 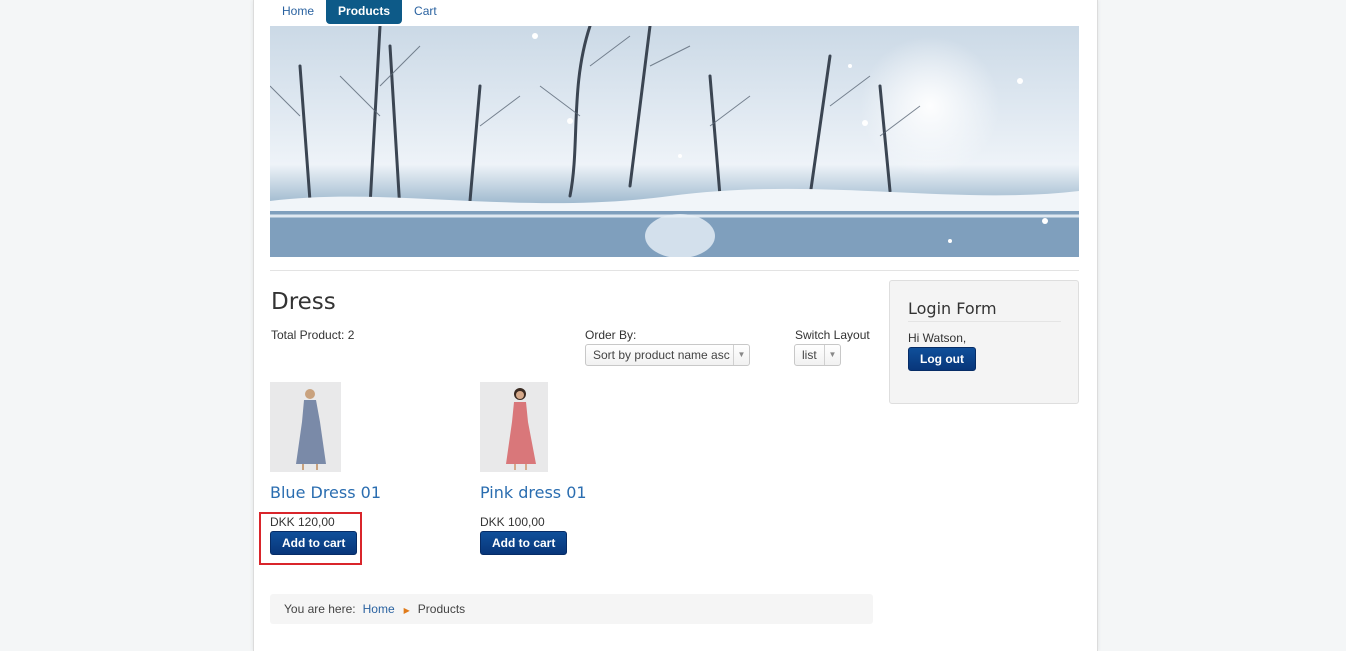 What do you see at coordinates (952, 308) in the screenshot?
I see `login-form-title: Login Form` at bounding box center [952, 308].